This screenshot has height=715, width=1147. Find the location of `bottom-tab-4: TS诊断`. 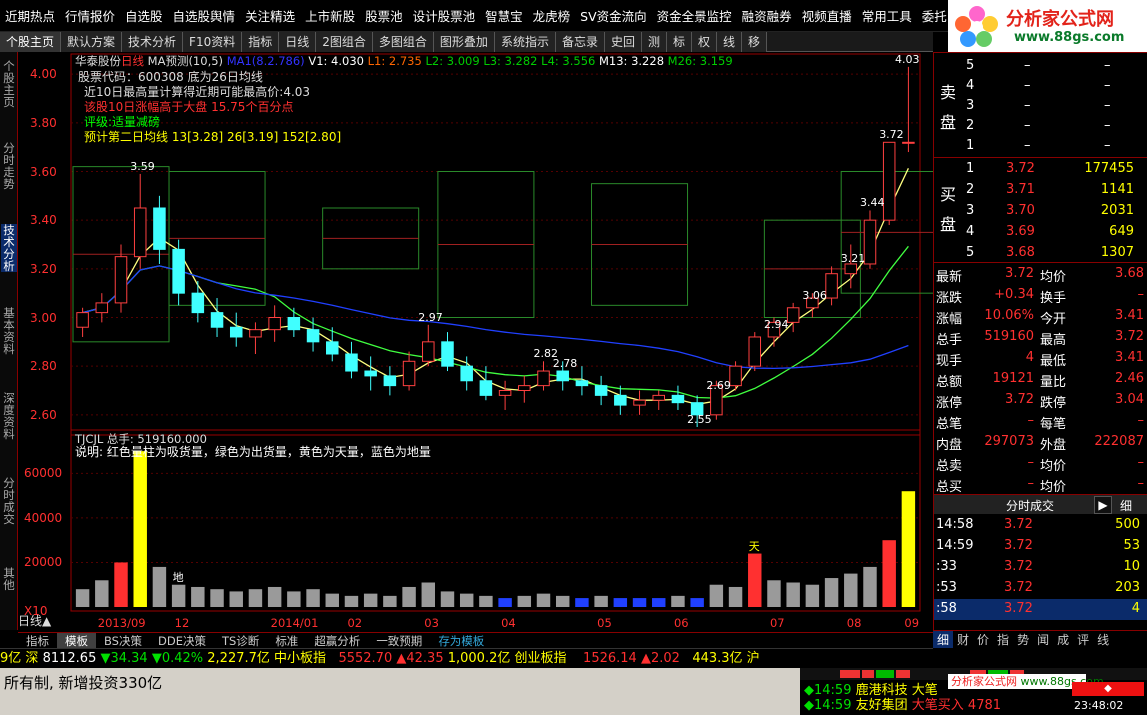

bottom-tab-4: TS诊断 is located at coordinates (240, 641).